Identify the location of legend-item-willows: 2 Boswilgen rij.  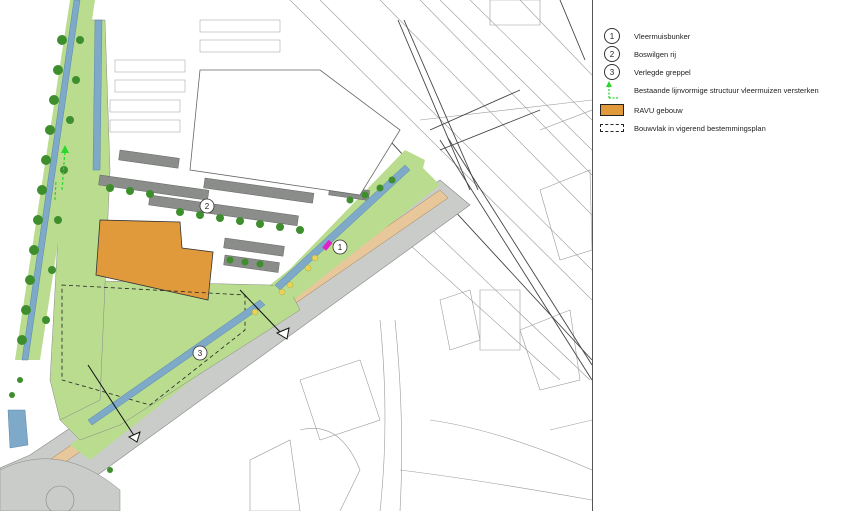
(638, 54).